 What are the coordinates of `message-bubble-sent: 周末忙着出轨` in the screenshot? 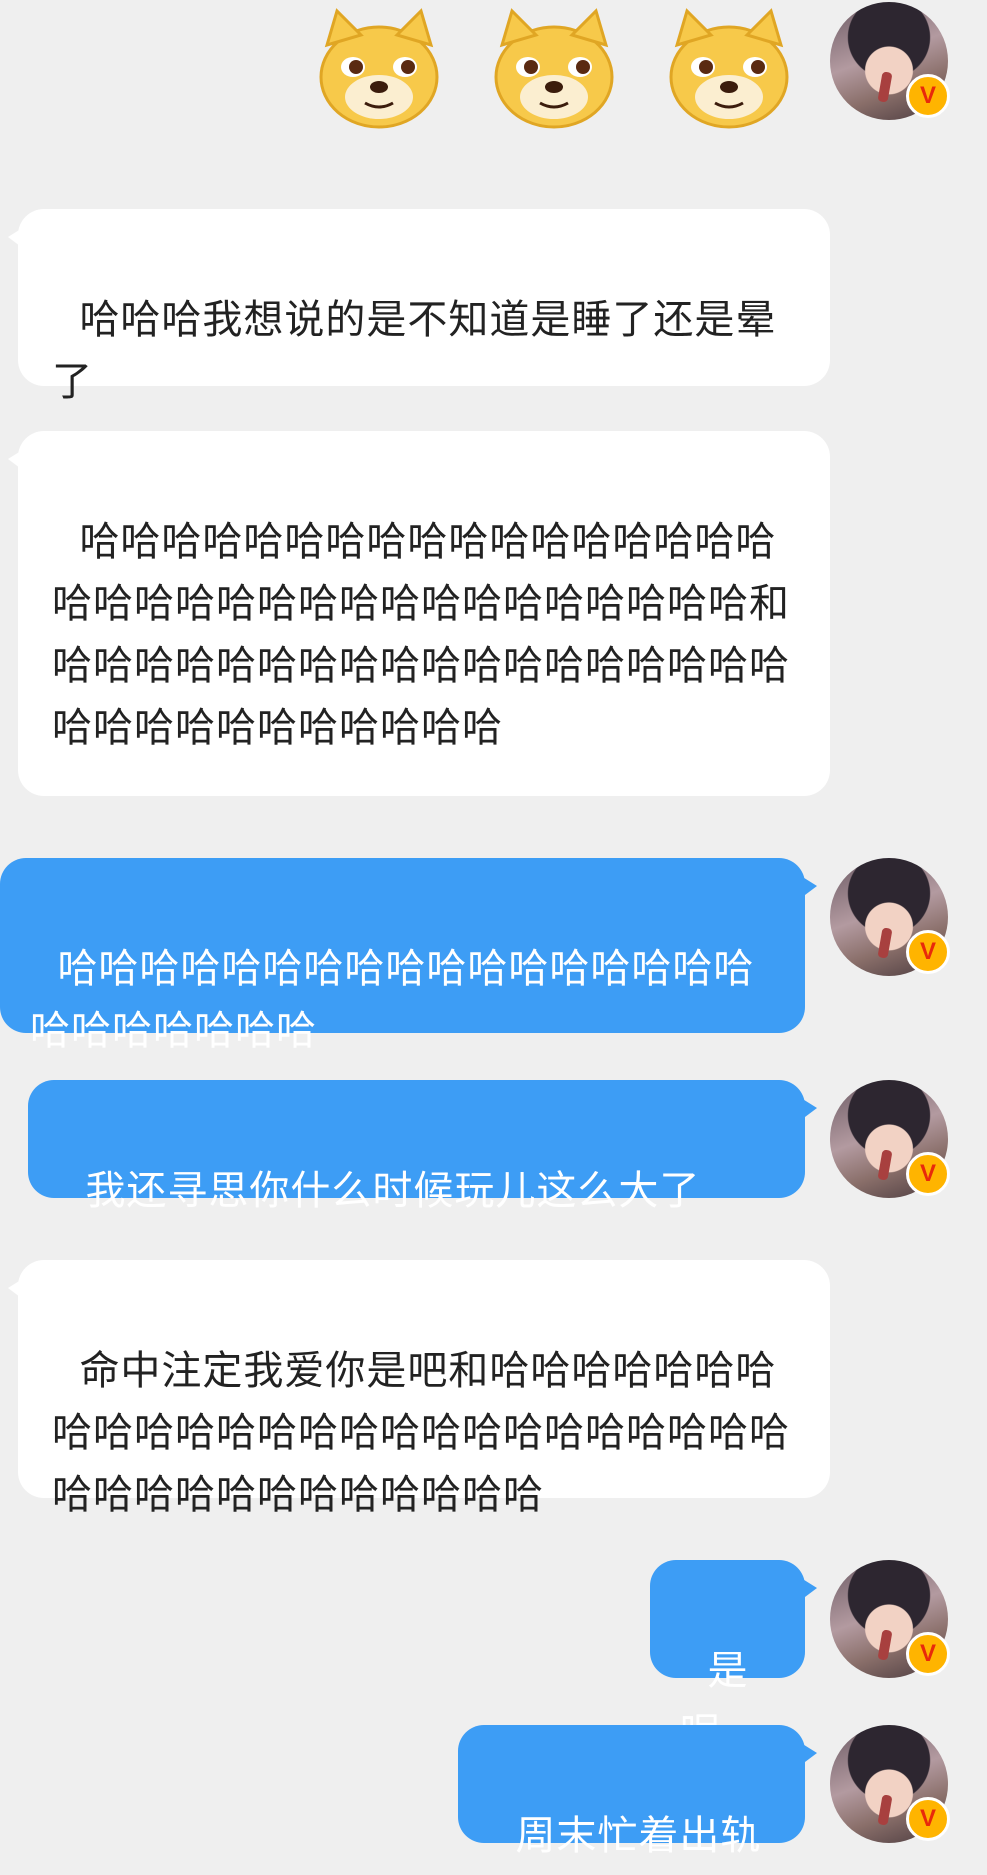 It's located at (637, 1792).